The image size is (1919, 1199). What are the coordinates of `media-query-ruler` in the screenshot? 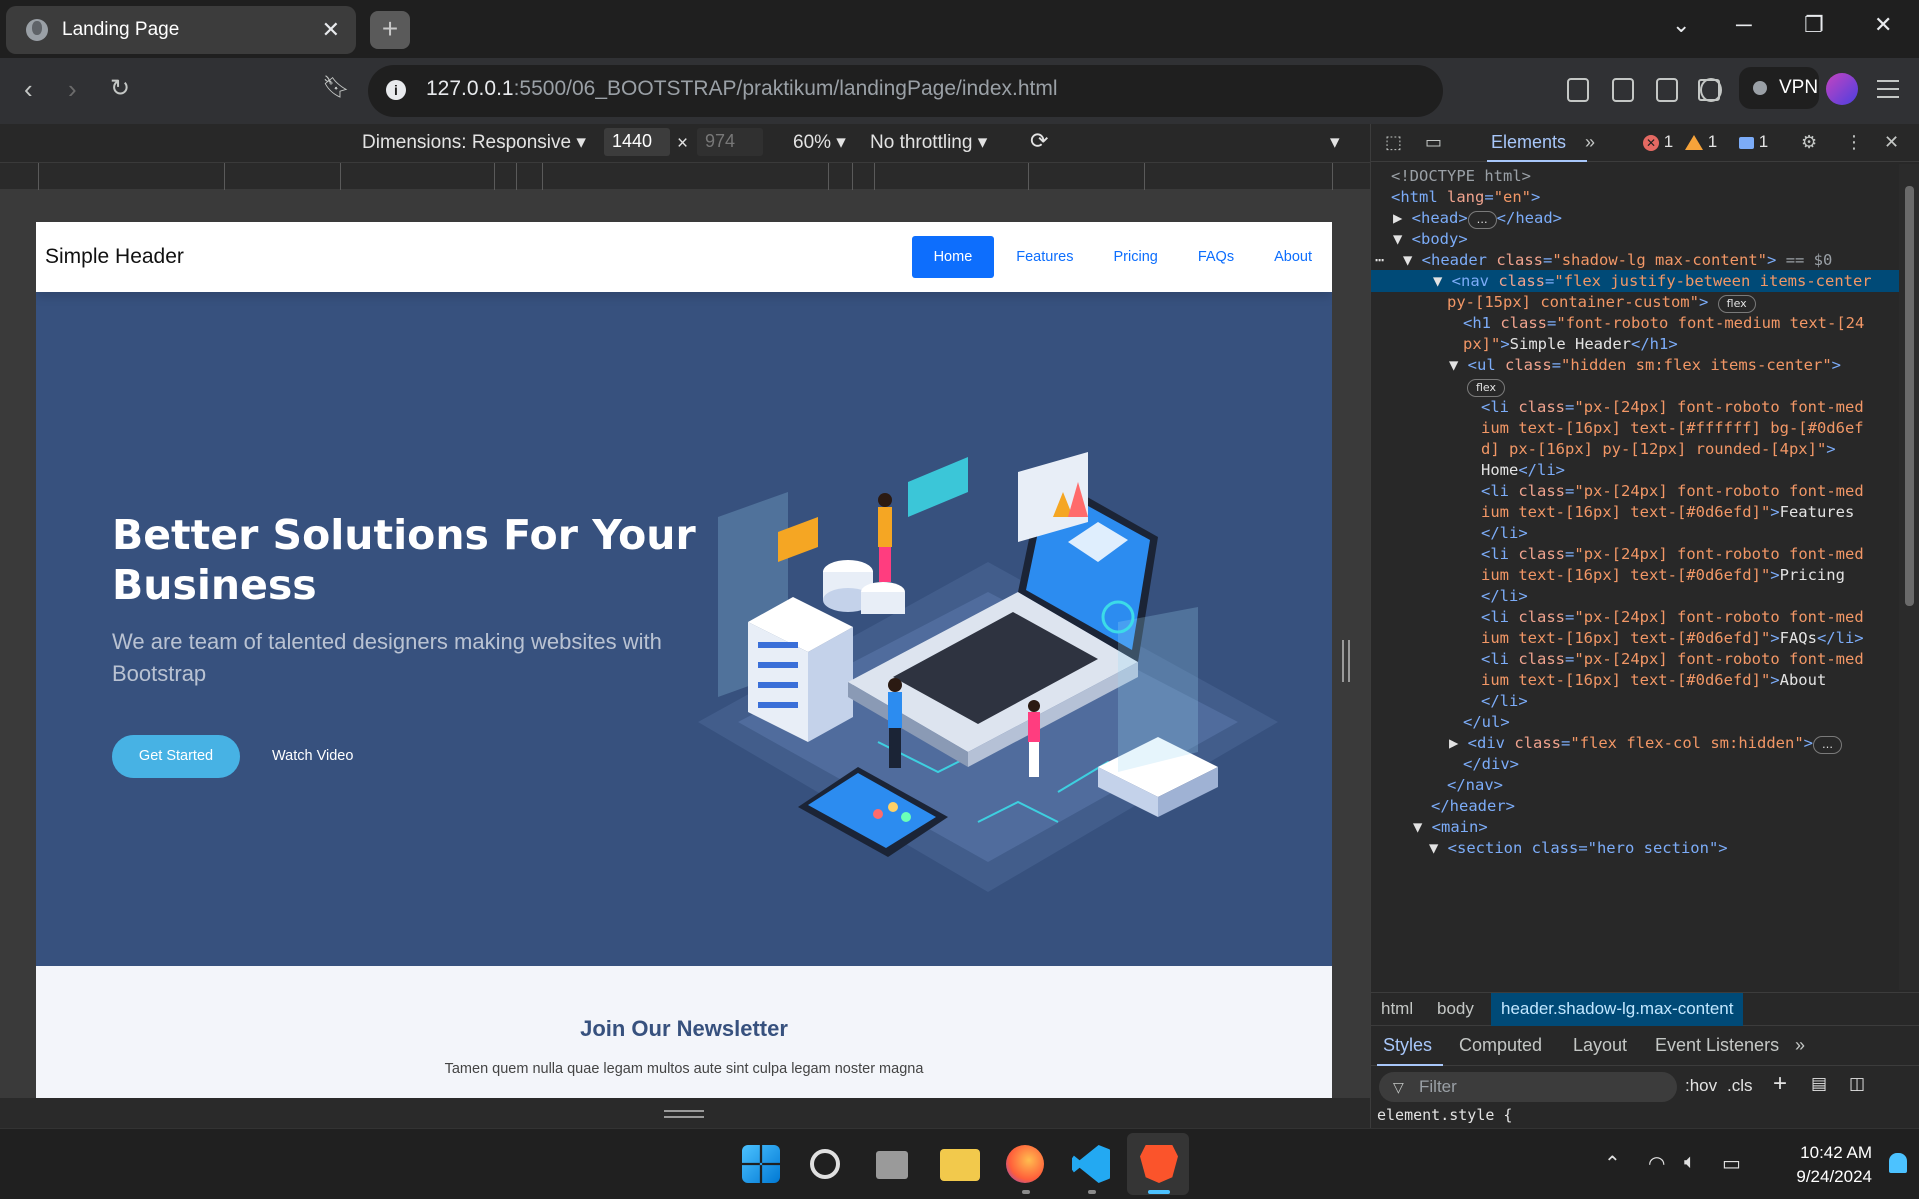 It's located at (685, 176).